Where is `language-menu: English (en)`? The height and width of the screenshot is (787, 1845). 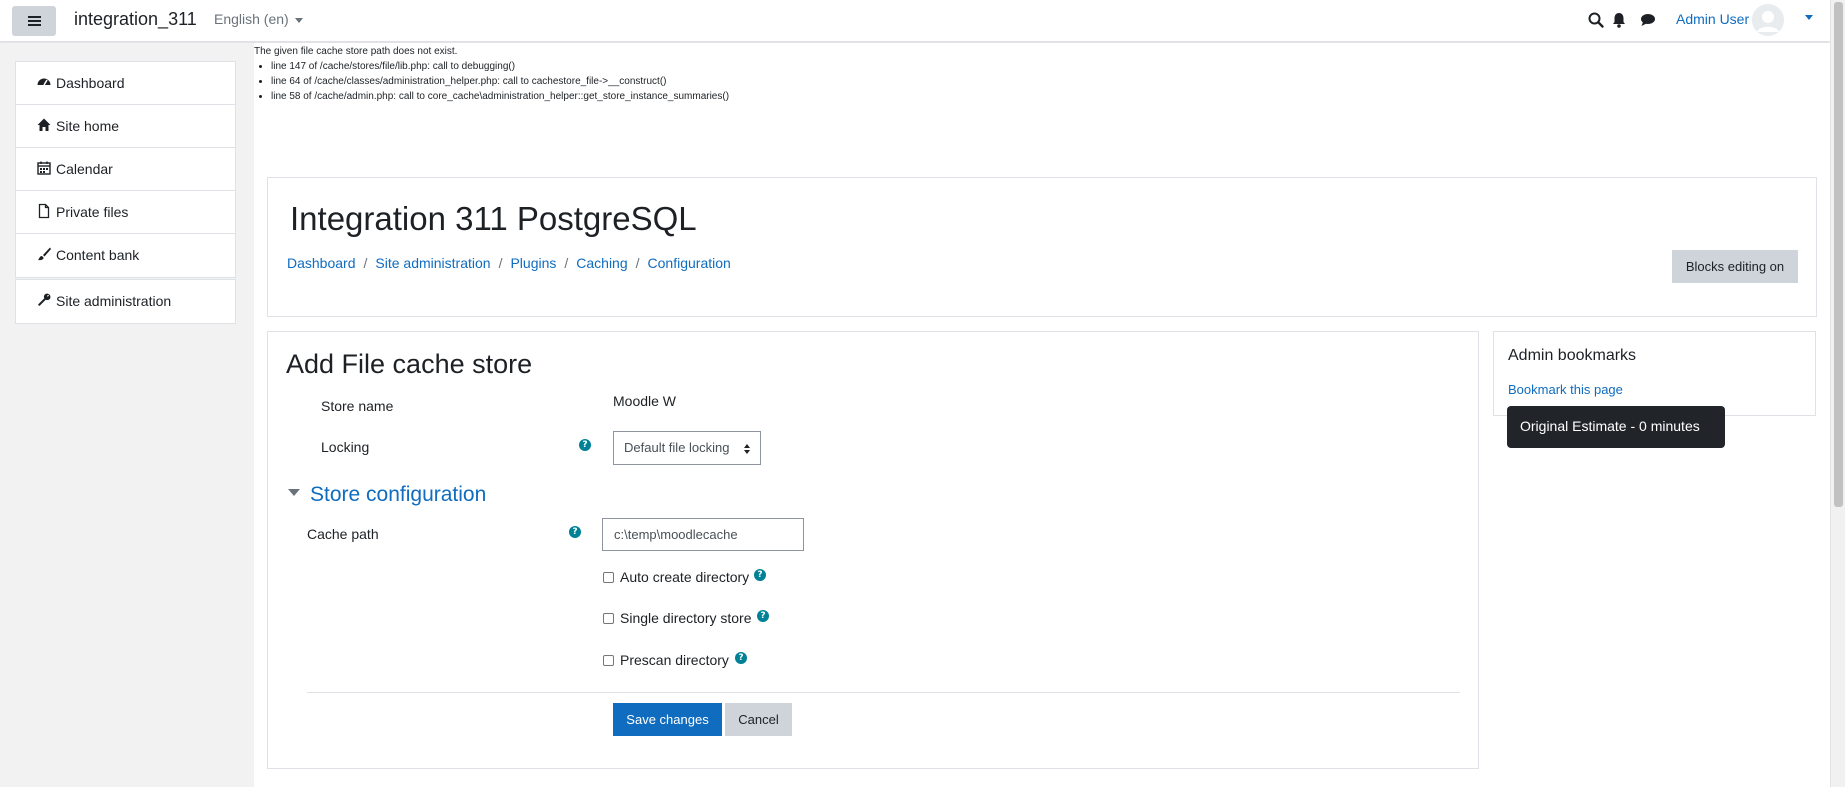 language-menu: English (en) is located at coordinates (258, 19).